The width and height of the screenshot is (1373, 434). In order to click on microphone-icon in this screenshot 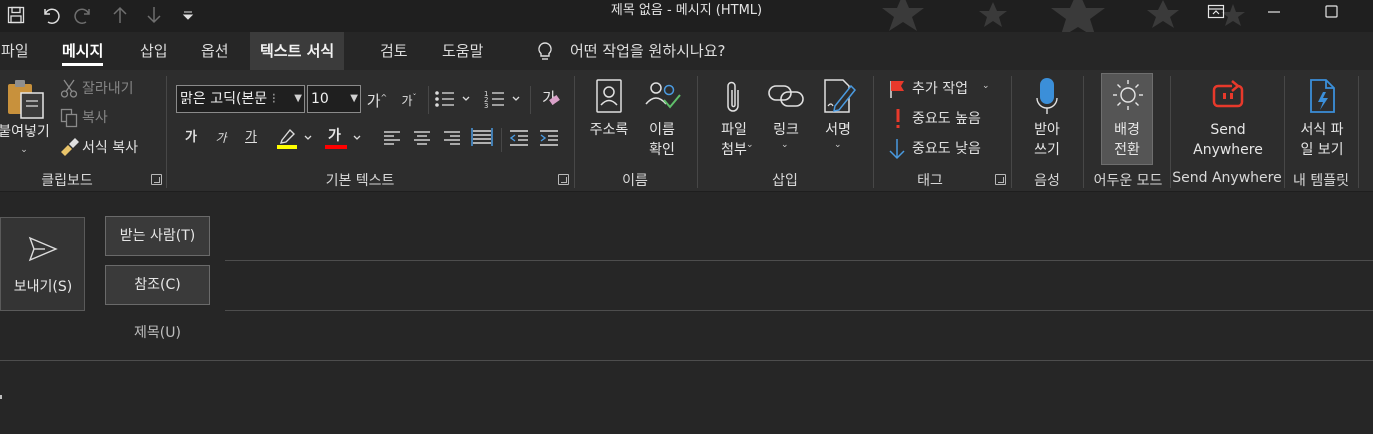, I will do `click(1047, 98)`.